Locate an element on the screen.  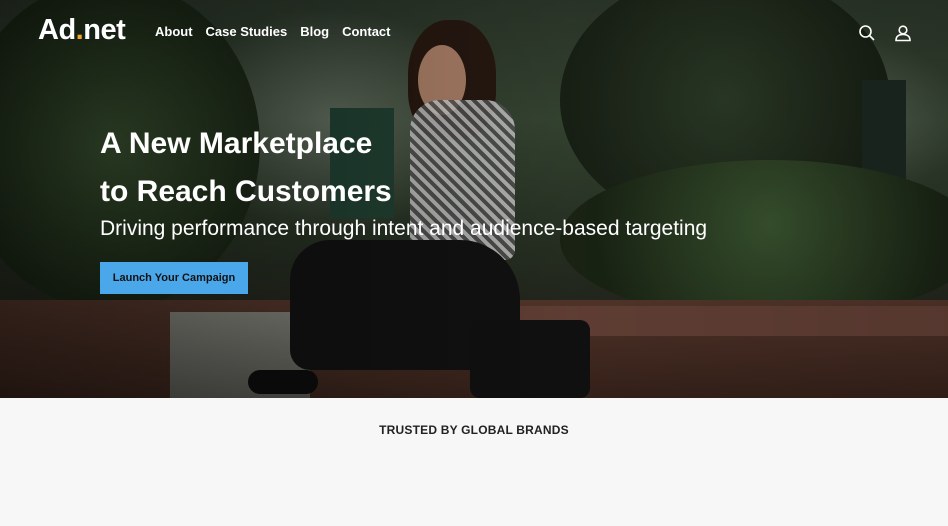
logo-text-main: Ad is located at coordinates (57, 30).